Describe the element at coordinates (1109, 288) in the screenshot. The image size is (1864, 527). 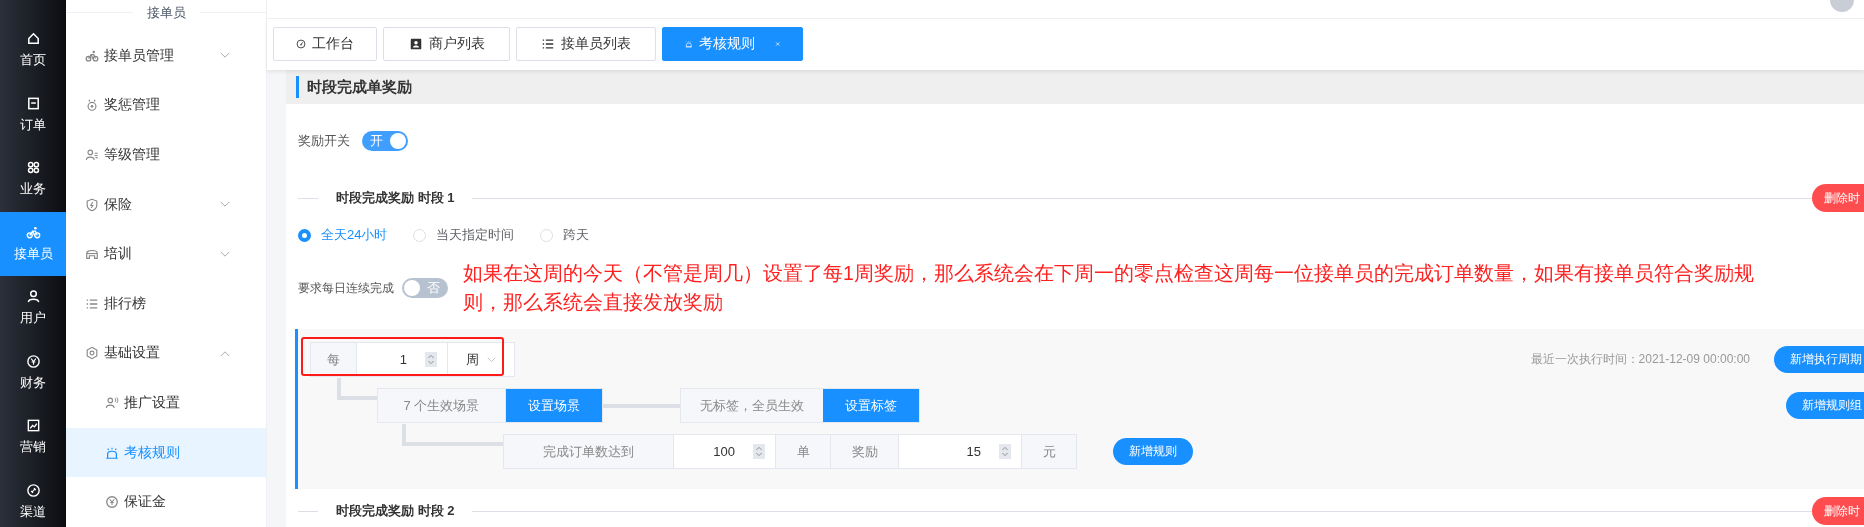
I see `annotation-text: 如果在这周的今天（不管是周几）设置了每1周奖励，那么系统会在下周一的零点检查这周每一位接单员的完成订单数量，如果有接单员符合奖励规则，那么系统会直接发放奖励` at that location.